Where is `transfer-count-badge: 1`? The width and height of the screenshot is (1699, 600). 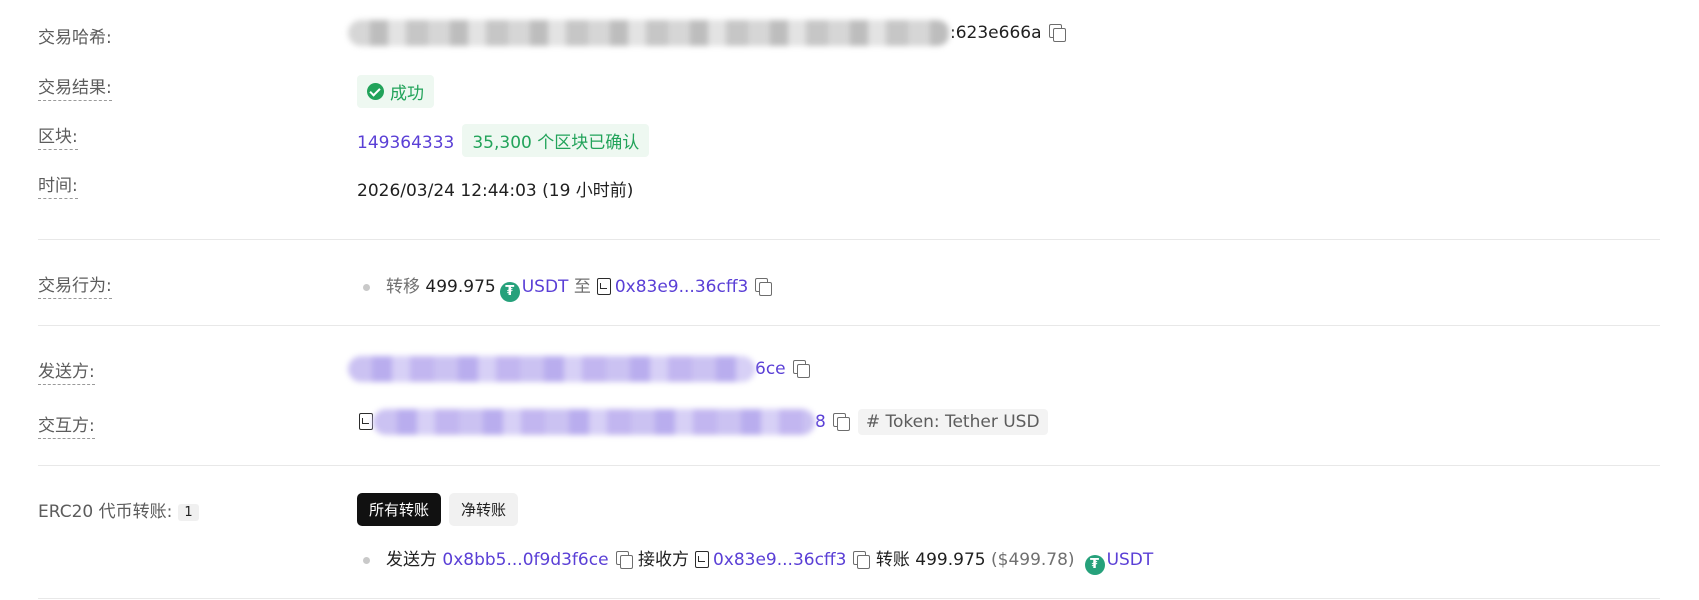 transfer-count-badge: 1 is located at coordinates (188, 512).